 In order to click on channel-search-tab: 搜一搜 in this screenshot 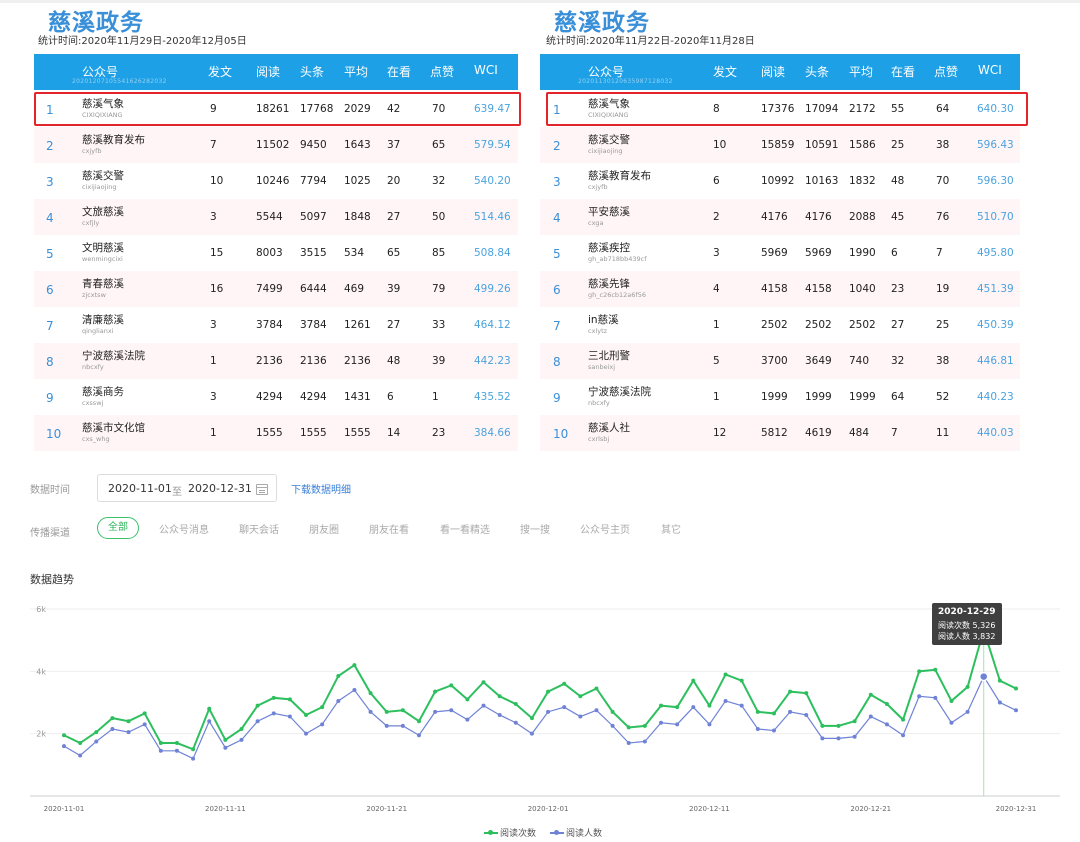, I will do `click(535, 528)`.